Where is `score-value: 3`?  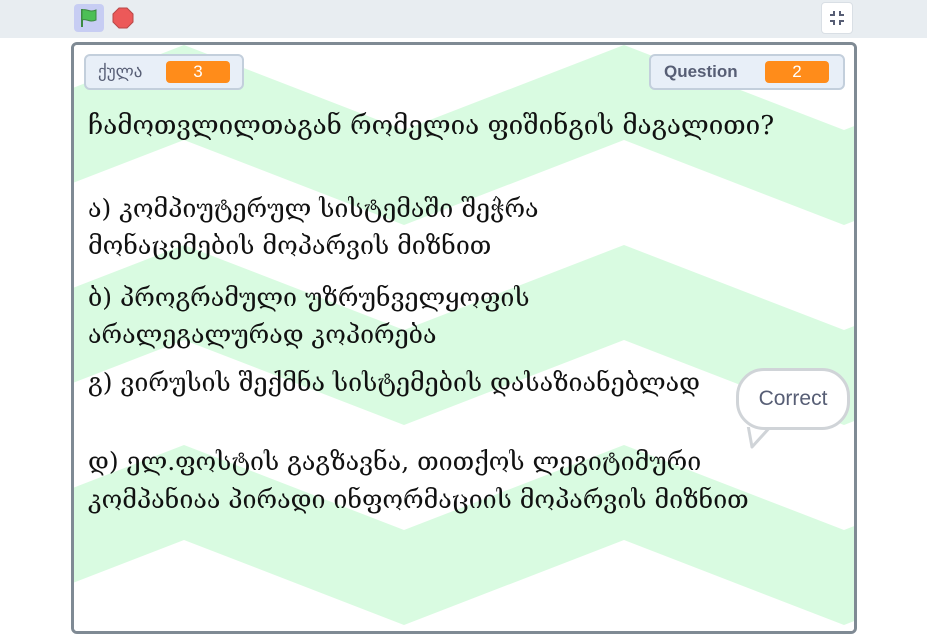
score-value: 3 is located at coordinates (198, 72).